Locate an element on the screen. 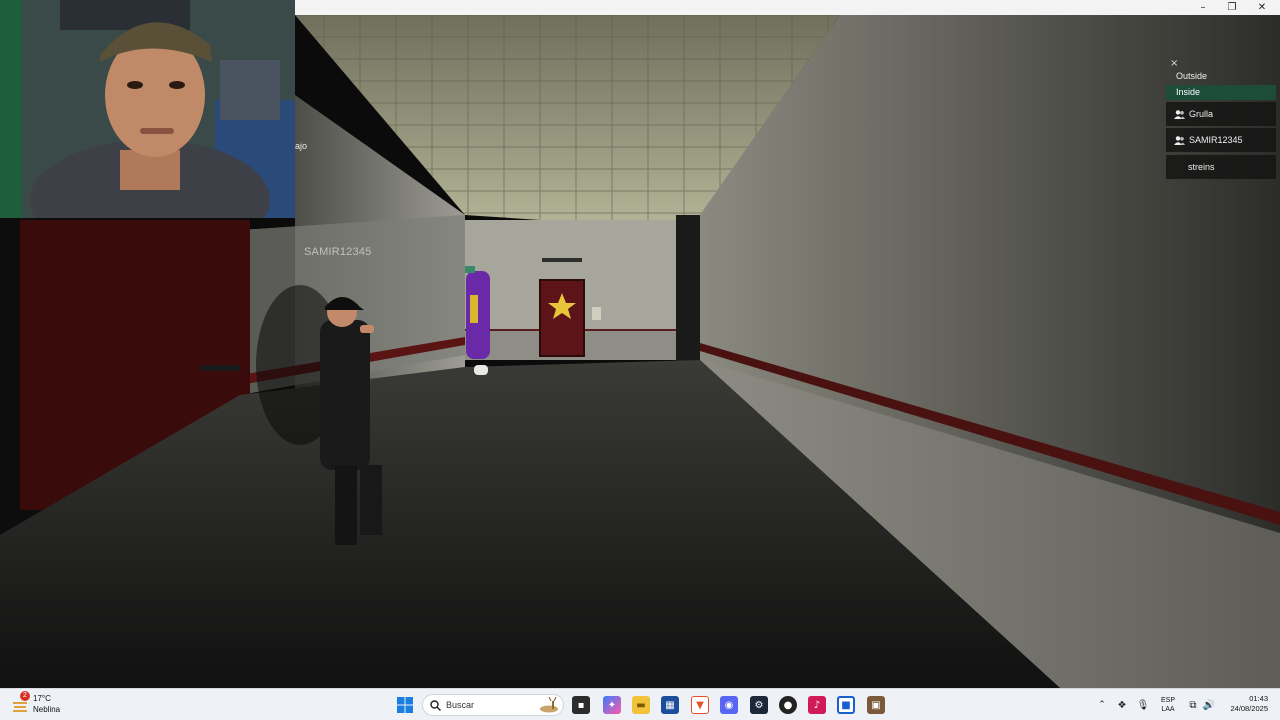 This screenshot has width=1280, height=720. deer-icon is located at coordinates (549, 705).